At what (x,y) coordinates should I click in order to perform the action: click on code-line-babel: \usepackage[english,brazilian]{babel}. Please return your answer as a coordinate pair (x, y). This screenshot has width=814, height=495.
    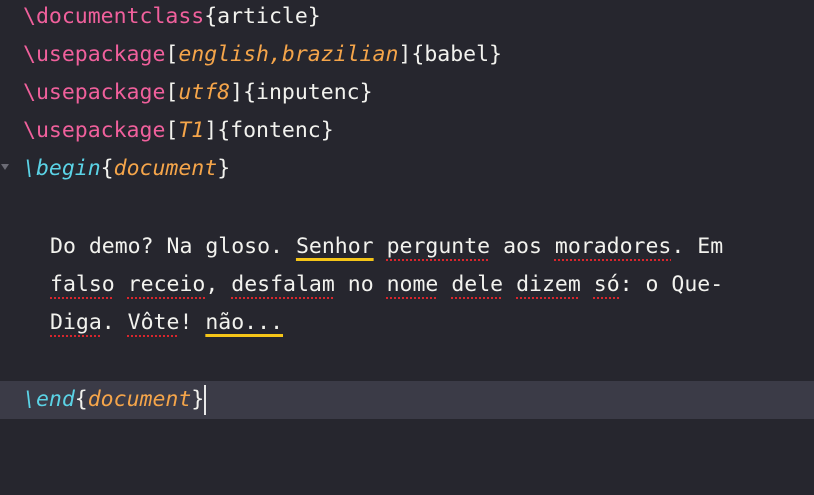
    Looking at the image, I should click on (262, 54).